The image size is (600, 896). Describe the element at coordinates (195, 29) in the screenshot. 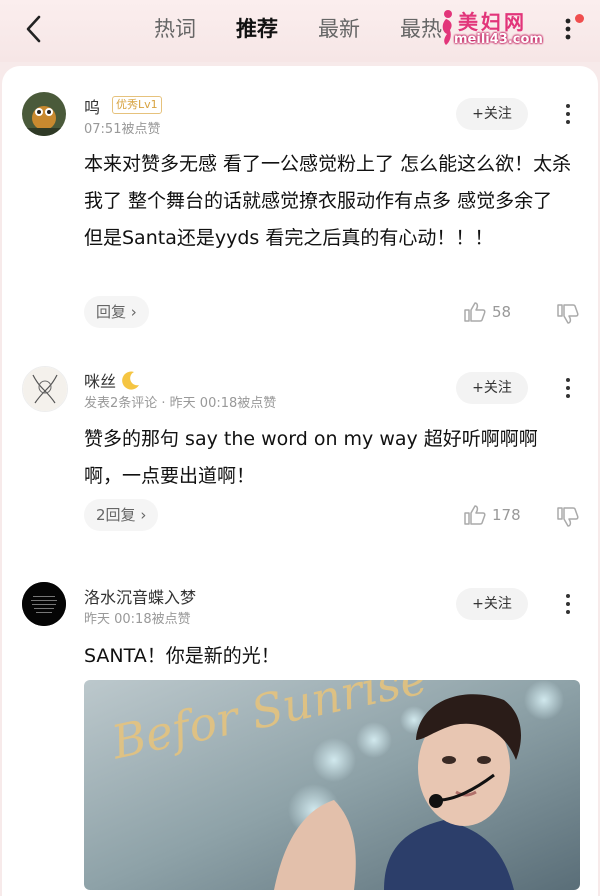

I see `tab-hot-words: 热词` at that location.